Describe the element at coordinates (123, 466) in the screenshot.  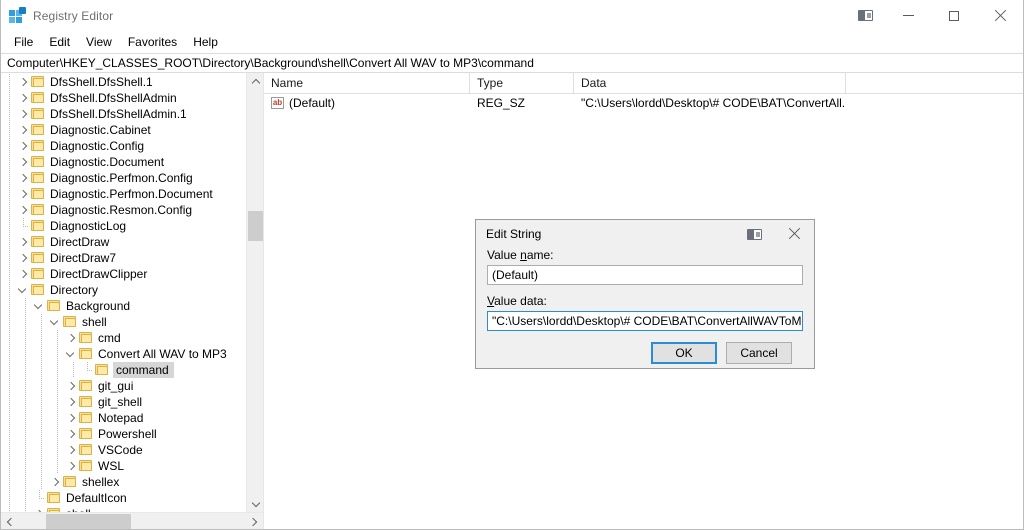
I see `tree-node: WSL` at that location.